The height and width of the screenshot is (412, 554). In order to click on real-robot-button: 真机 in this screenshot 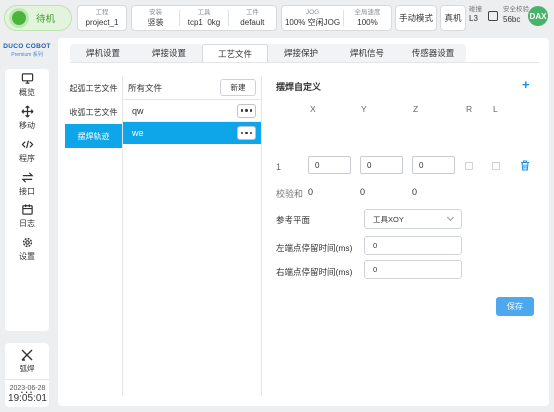, I will do `click(453, 18)`.